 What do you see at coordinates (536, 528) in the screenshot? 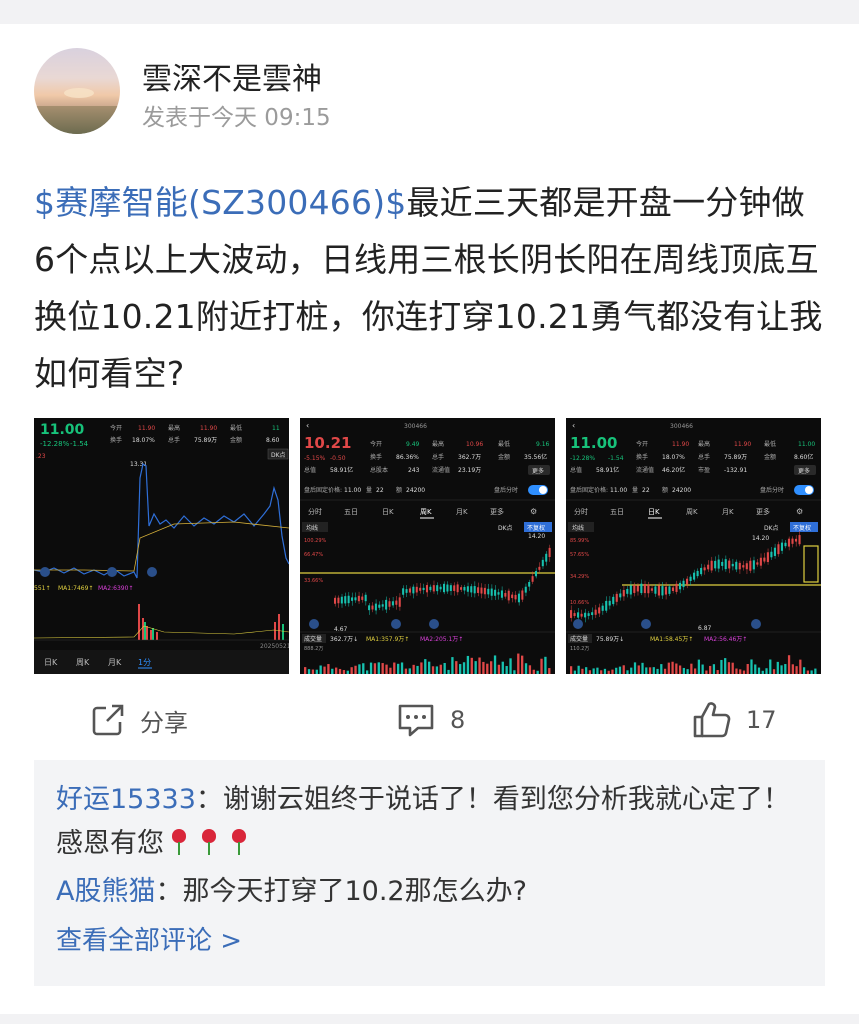
I see `t2-fq-button: 不复权` at bounding box center [536, 528].